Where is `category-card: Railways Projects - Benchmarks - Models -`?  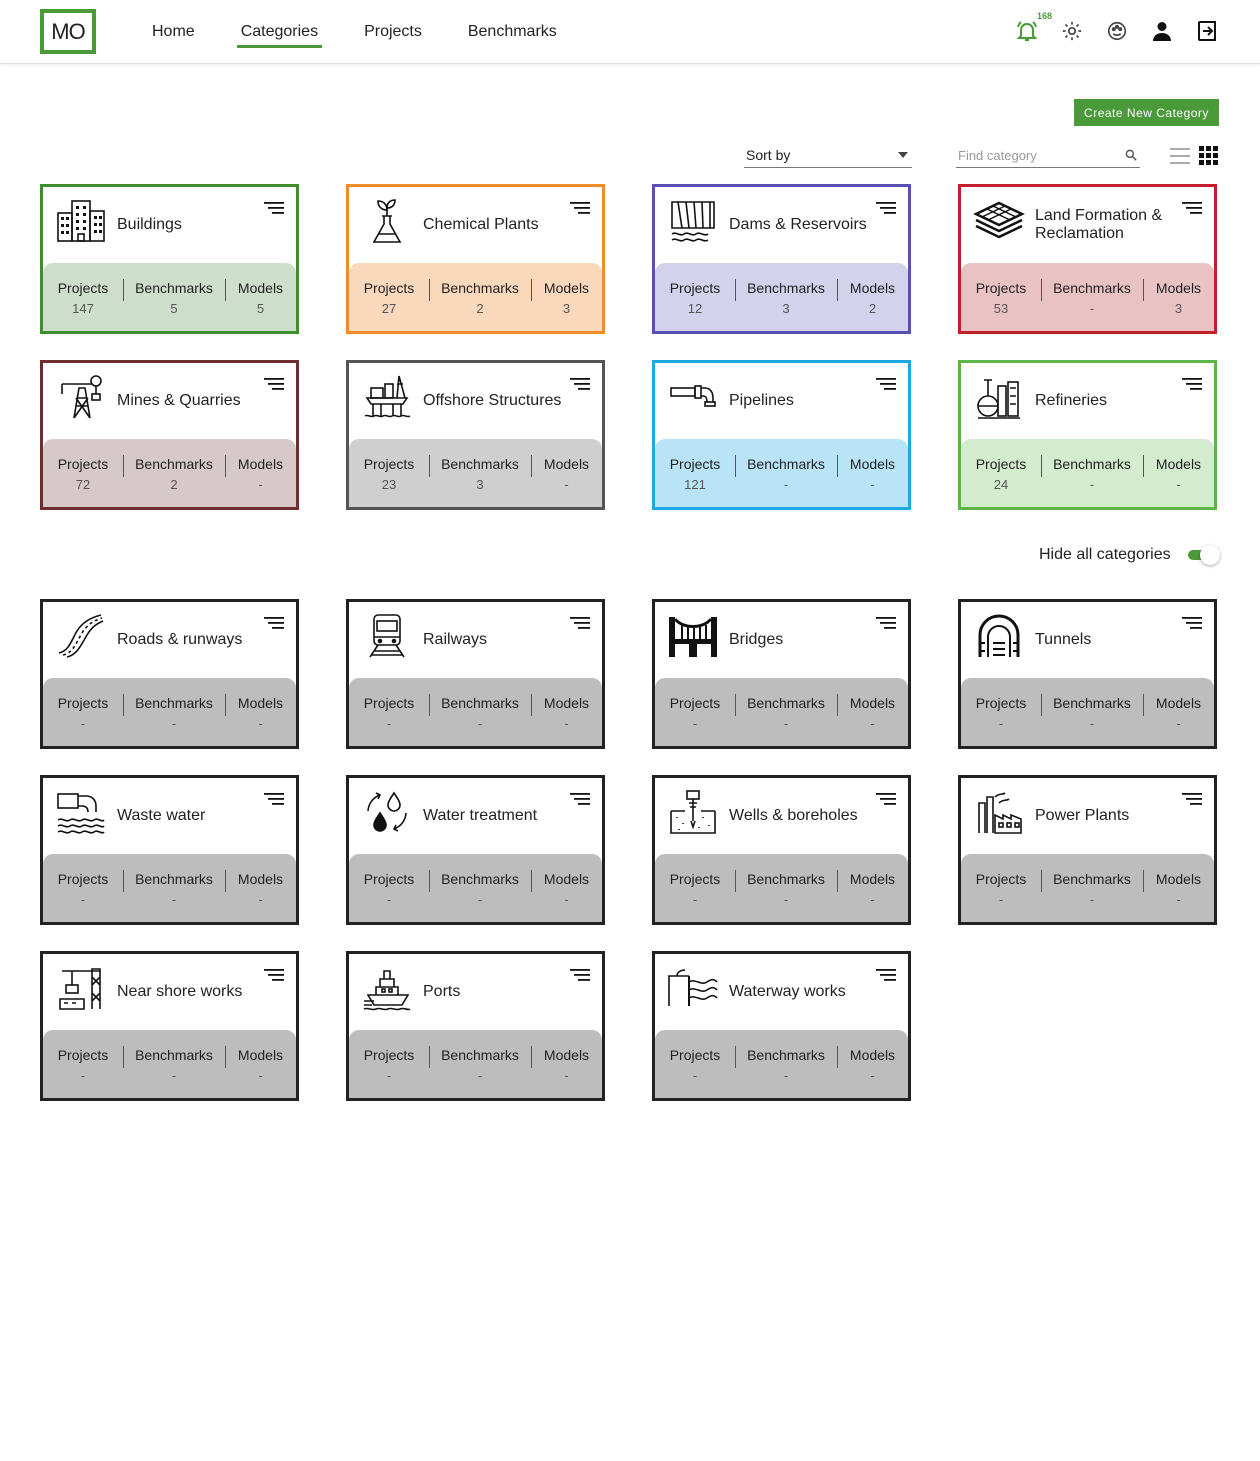
category-card: Railways Projects - Benchmarks - Models - is located at coordinates (475, 674).